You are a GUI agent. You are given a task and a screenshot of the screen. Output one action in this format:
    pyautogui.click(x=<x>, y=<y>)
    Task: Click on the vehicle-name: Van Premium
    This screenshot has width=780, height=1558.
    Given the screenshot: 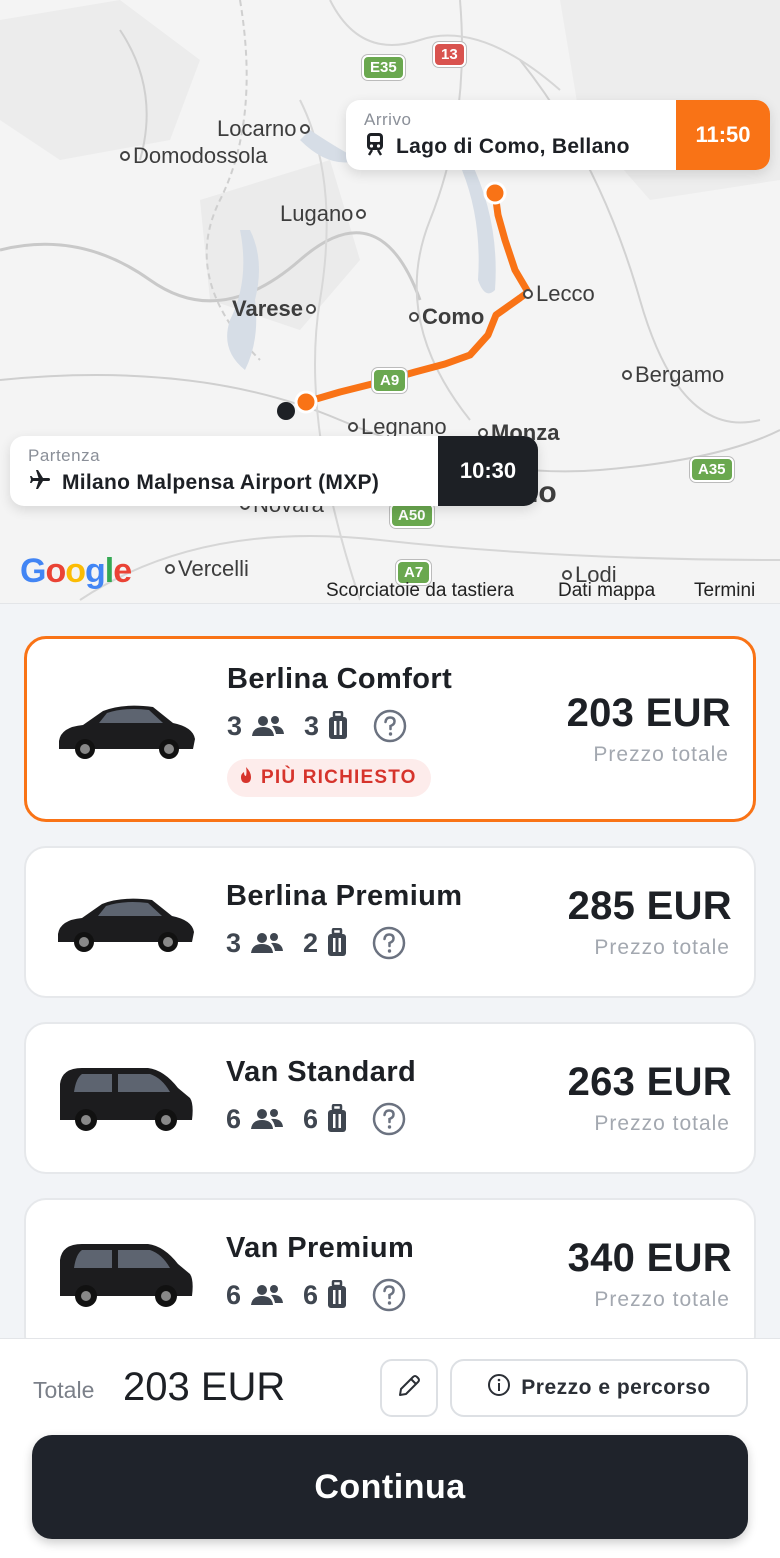 What is the action you would take?
    pyautogui.click(x=320, y=1248)
    